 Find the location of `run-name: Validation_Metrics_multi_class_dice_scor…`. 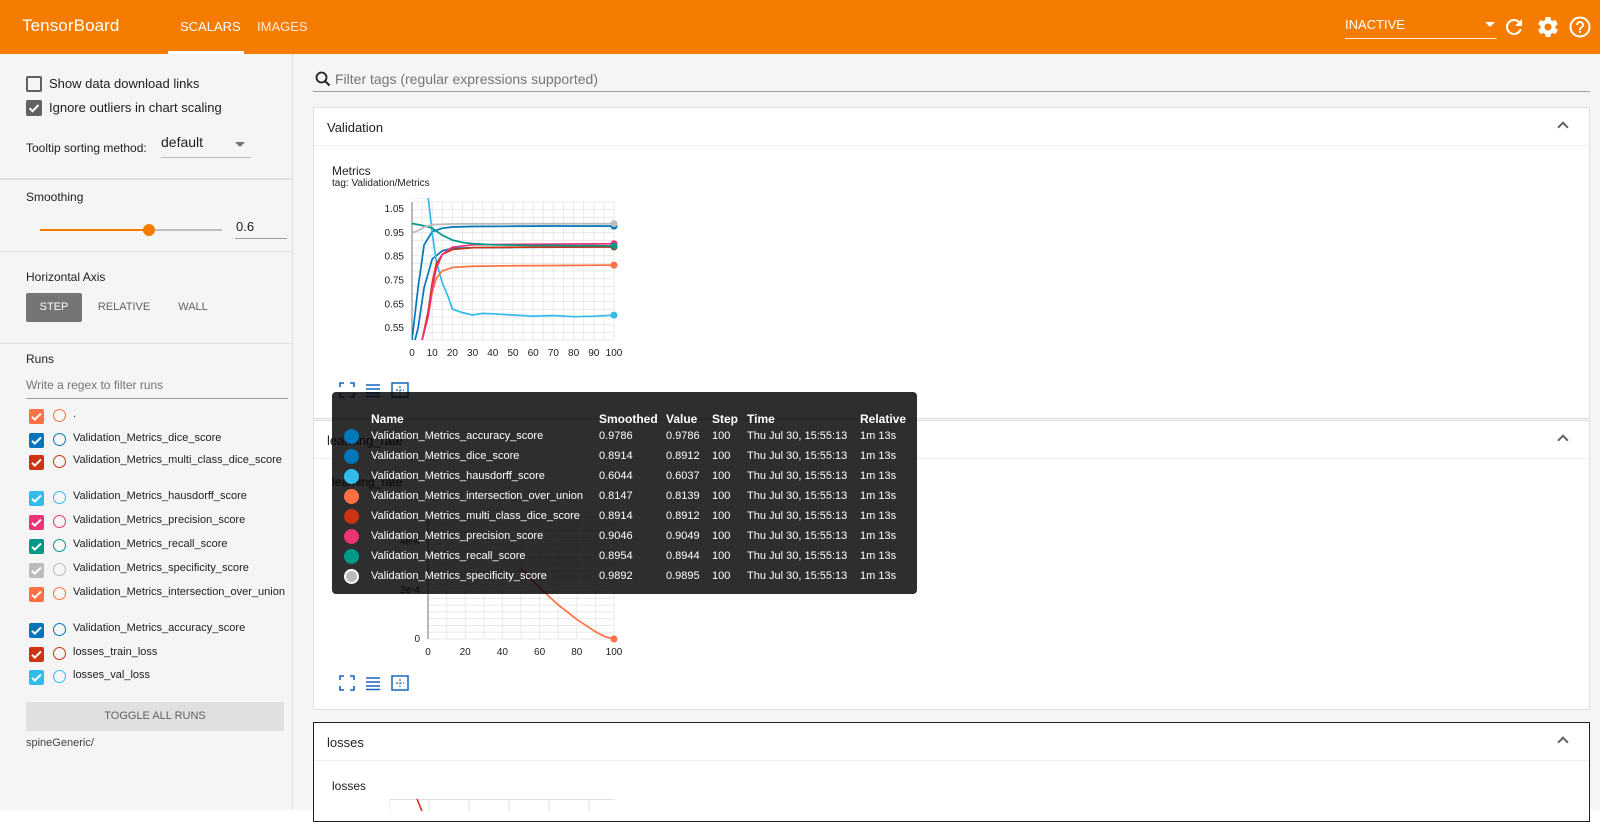

run-name: Validation_Metrics_multi_class_dice_scor… is located at coordinates (177, 460).